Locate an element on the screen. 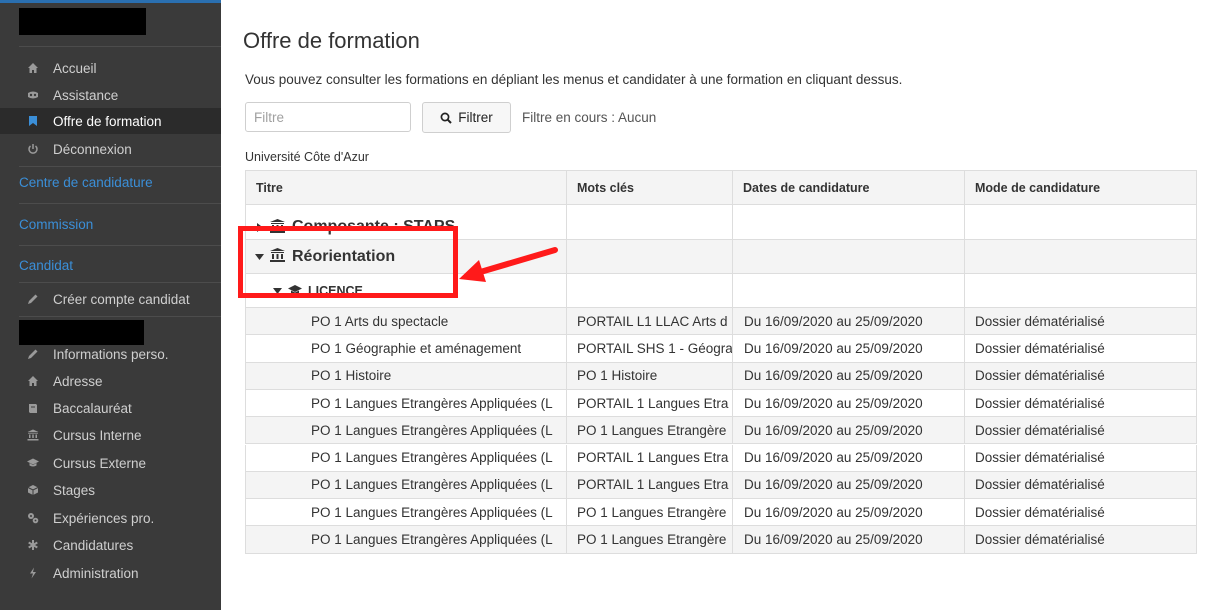  bookmark-icon is located at coordinates (33, 121).